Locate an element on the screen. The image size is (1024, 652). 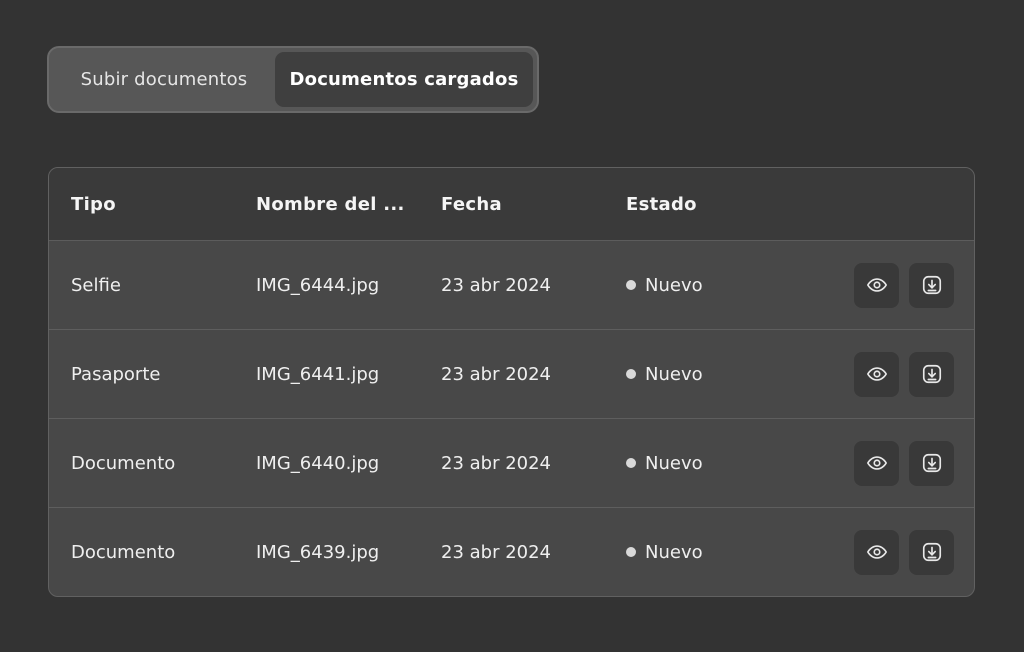
table-row: Pasaporte IMG_6441.jpg 23 abr 2024 Nuevo is located at coordinates (511, 374).